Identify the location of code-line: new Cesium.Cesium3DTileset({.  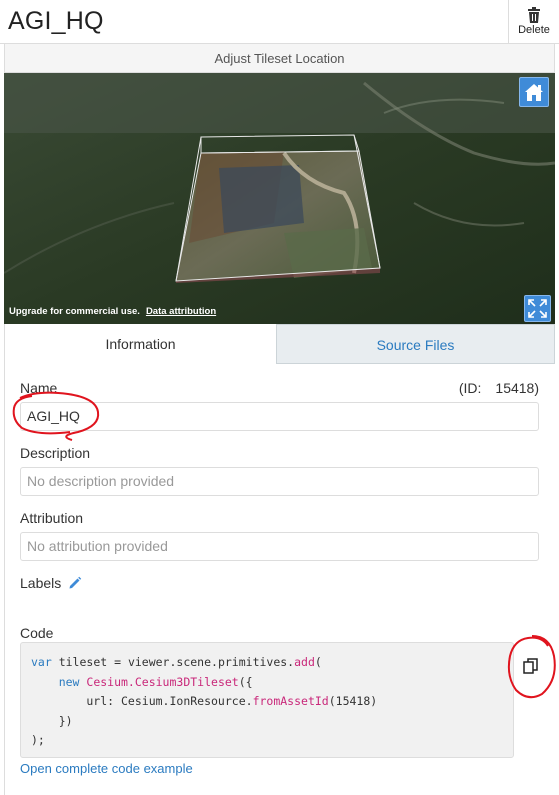
(142, 681).